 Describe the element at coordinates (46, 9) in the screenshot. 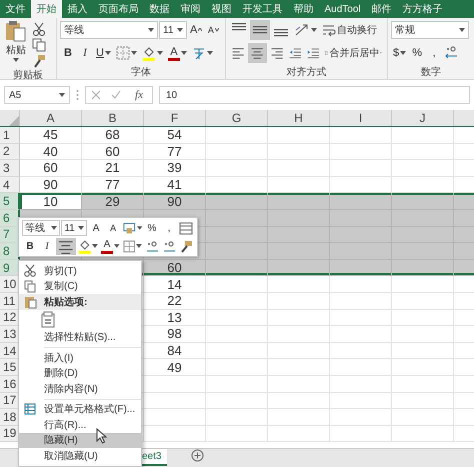

I see `ribbon-tab: 开始` at that location.